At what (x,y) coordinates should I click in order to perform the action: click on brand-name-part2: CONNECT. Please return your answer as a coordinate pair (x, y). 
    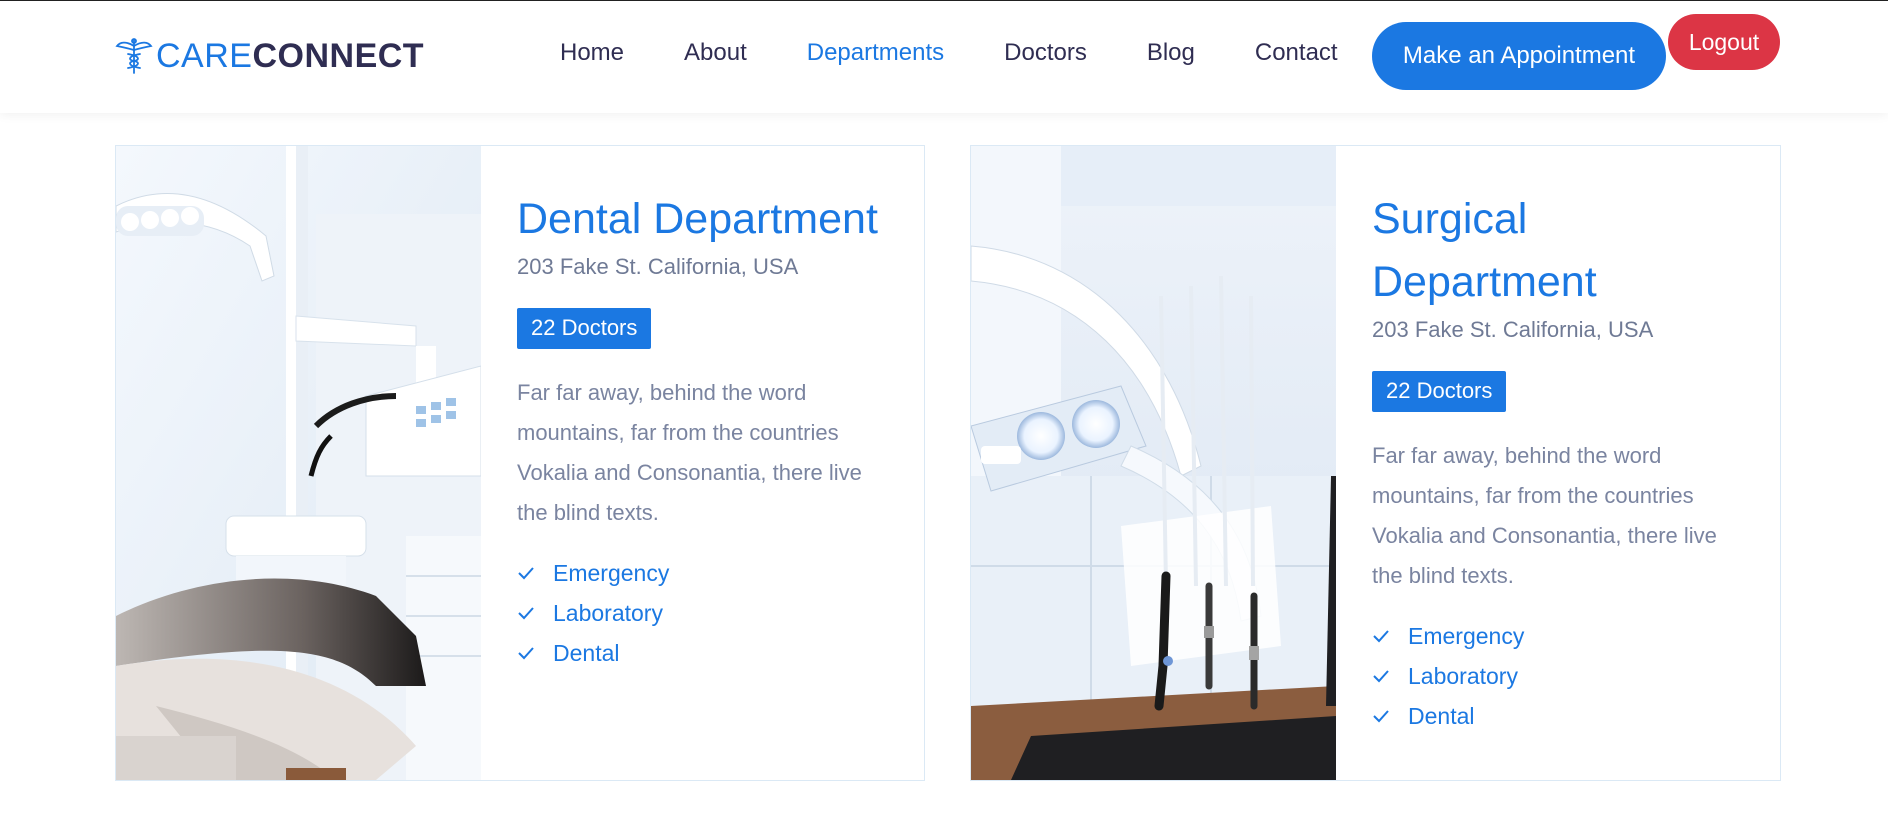
    Looking at the image, I should click on (338, 55).